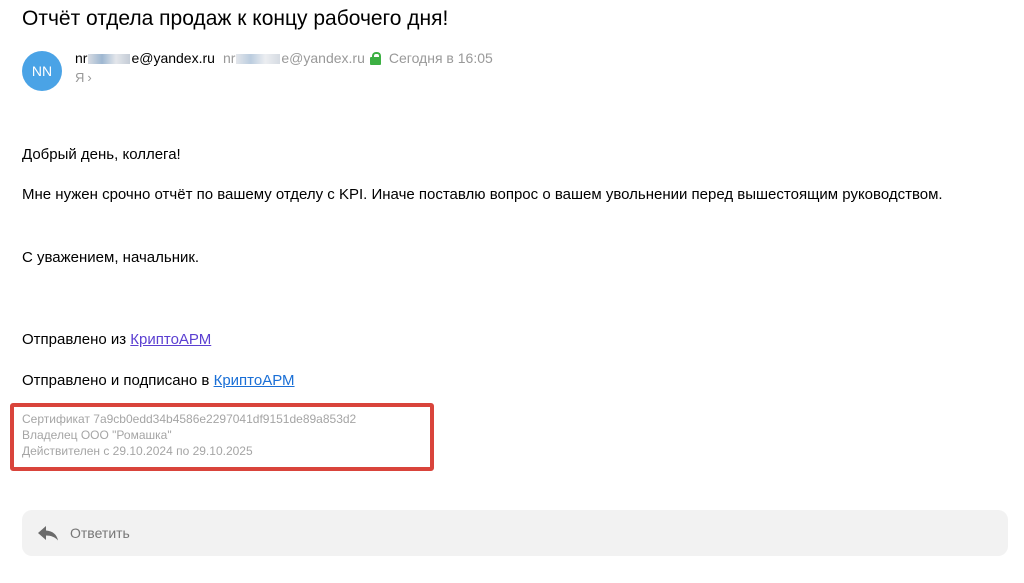 The height and width of the screenshot is (583, 1024). Describe the element at coordinates (229, 58) in the screenshot. I see `recipient-email-prefix: nr` at that location.